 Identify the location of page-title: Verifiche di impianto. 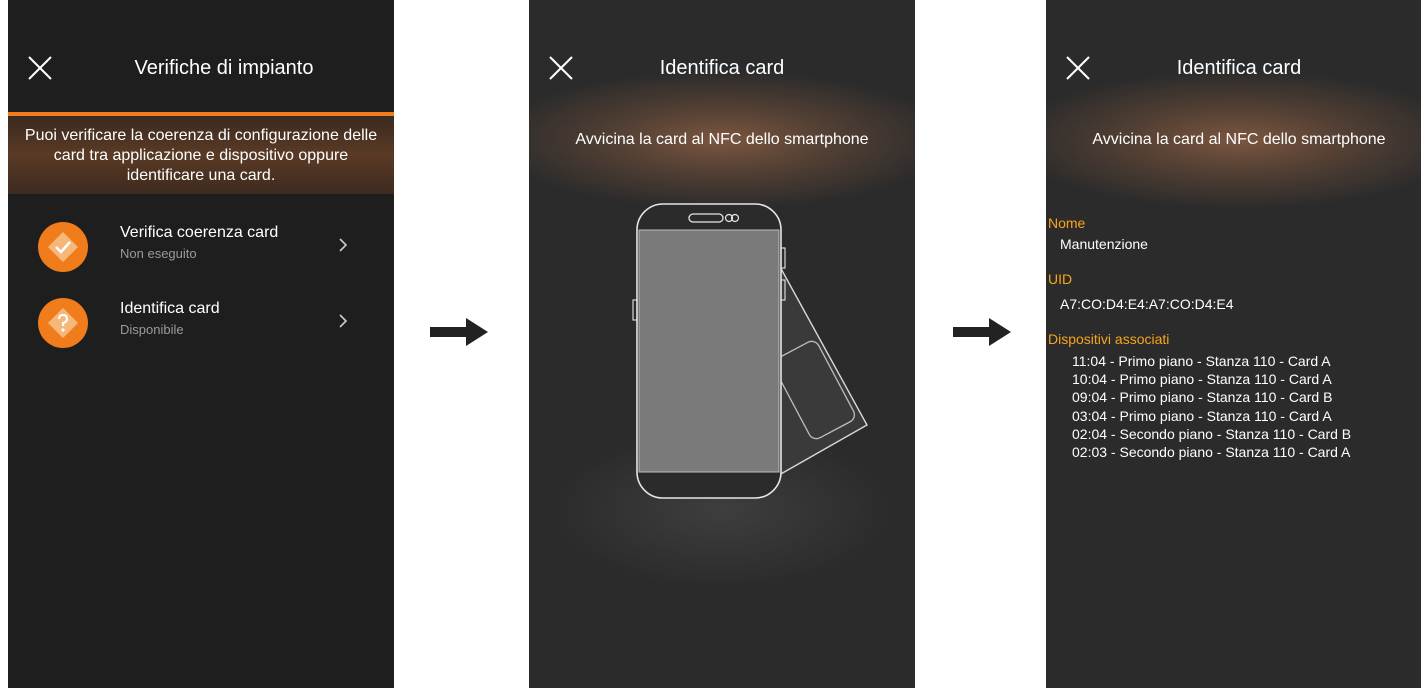
(224, 68).